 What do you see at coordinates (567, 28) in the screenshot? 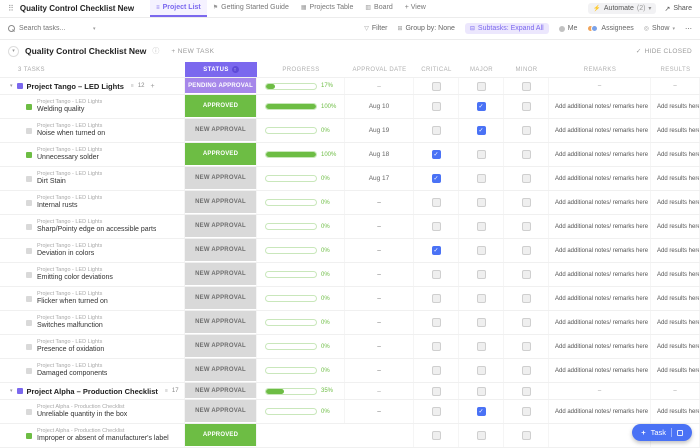
I see `me-filter-button: Me` at bounding box center [567, 28].